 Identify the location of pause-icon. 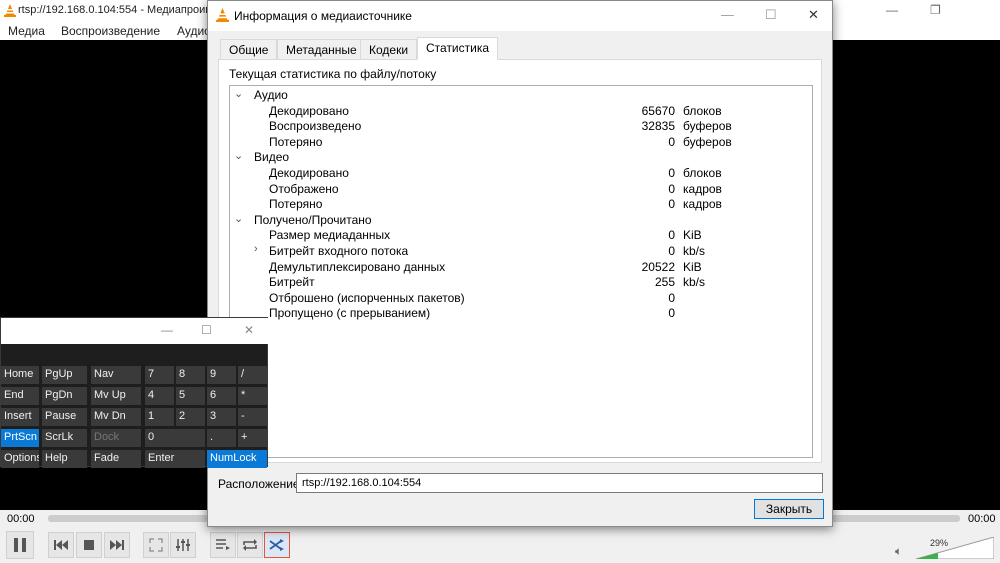
(20, 545).